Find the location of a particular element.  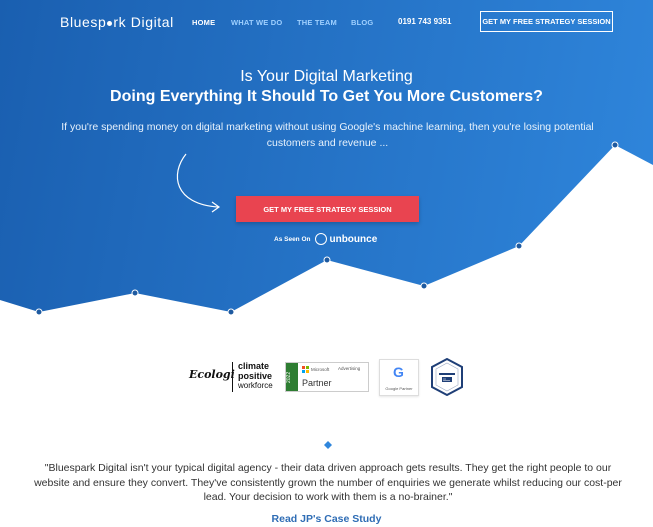

ms-partner-text: Partner is located at coordinates (317, 383).